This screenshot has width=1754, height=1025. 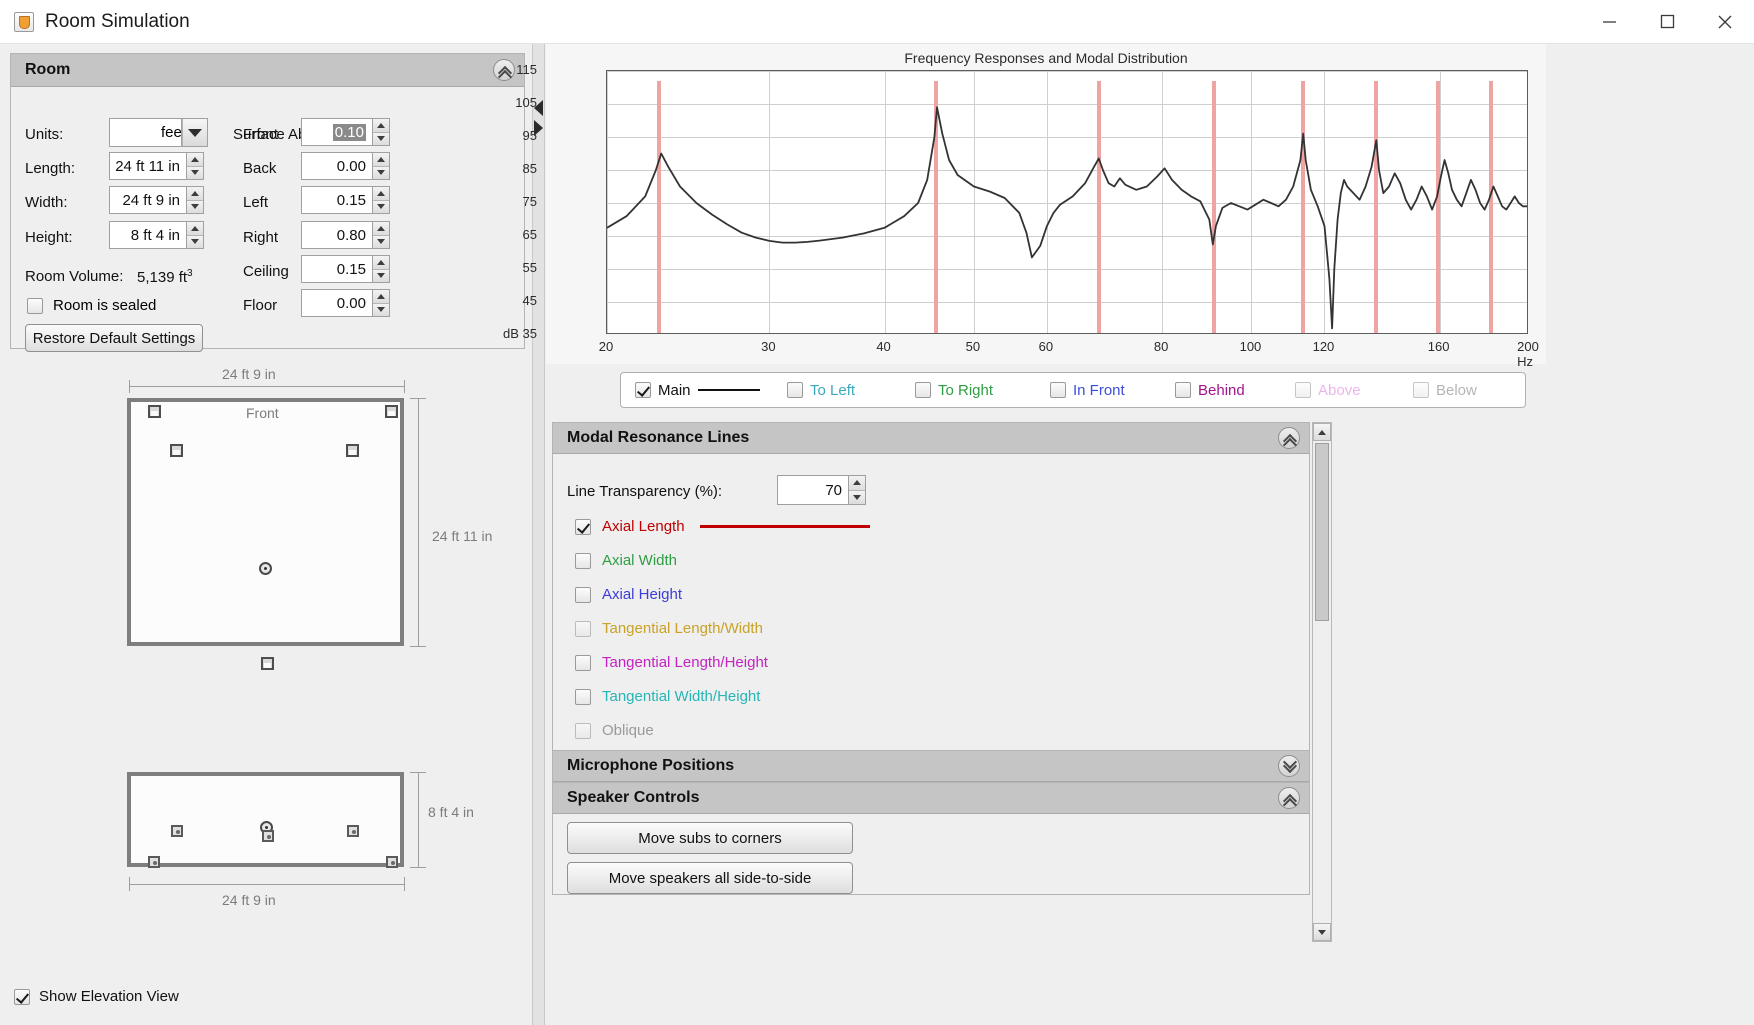 What do you see at coordinates (710, 878) in the screenshot?
I see `move-speakers-side-to-side-button: Move speakers all side-to-side` at bounding box center [710, 878].